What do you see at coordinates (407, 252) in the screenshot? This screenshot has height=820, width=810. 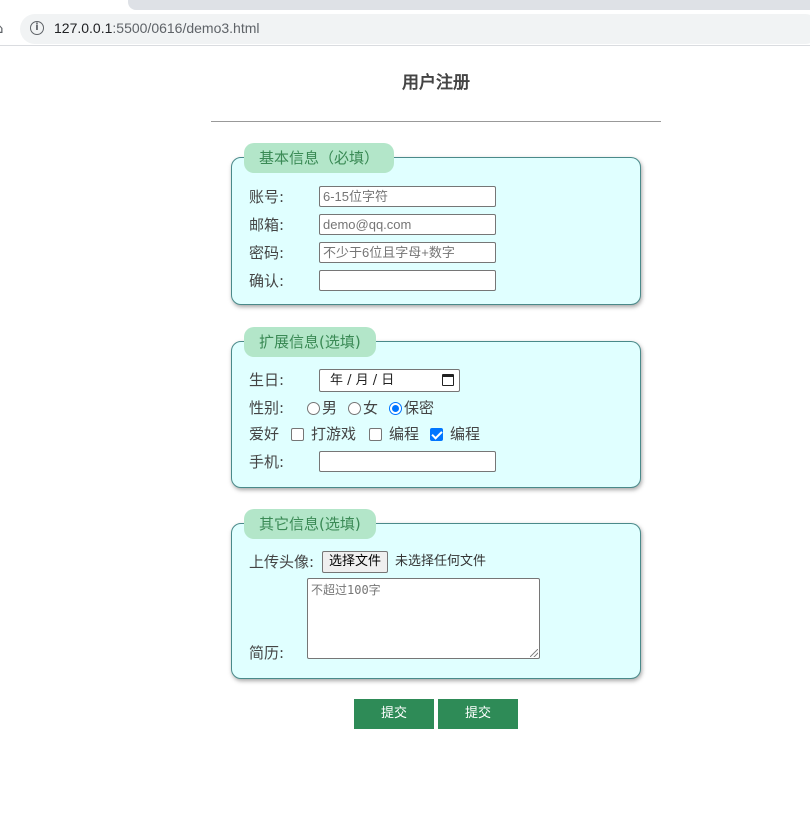 I see `password-input` at bounding box center [407, 252].